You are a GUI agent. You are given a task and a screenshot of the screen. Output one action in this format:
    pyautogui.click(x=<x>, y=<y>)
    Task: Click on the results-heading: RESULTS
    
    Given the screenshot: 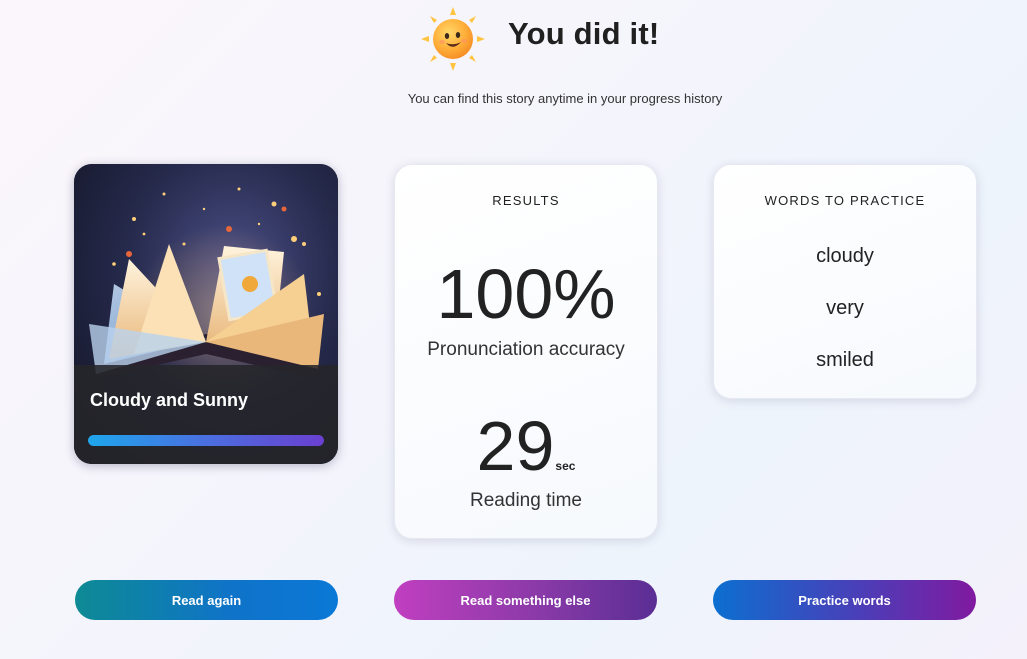 What is the action you would take?
    pyautogui.click(x=526, y=200)
    